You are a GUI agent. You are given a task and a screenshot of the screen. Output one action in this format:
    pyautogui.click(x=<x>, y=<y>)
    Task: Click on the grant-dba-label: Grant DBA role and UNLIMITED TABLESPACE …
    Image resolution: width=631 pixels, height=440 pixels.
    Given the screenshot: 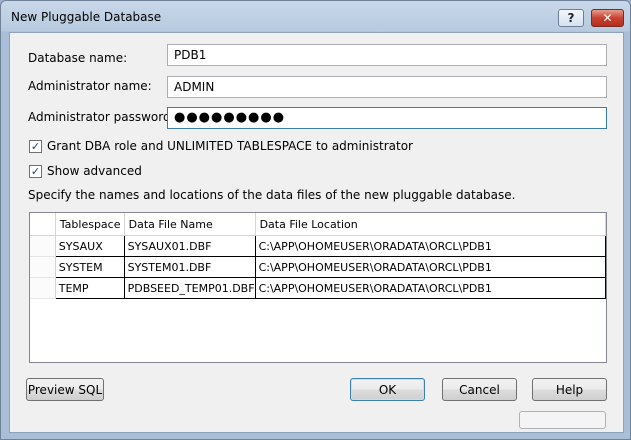 What is the action you would take?
    pyautogui.click(x=230, y=146)
    